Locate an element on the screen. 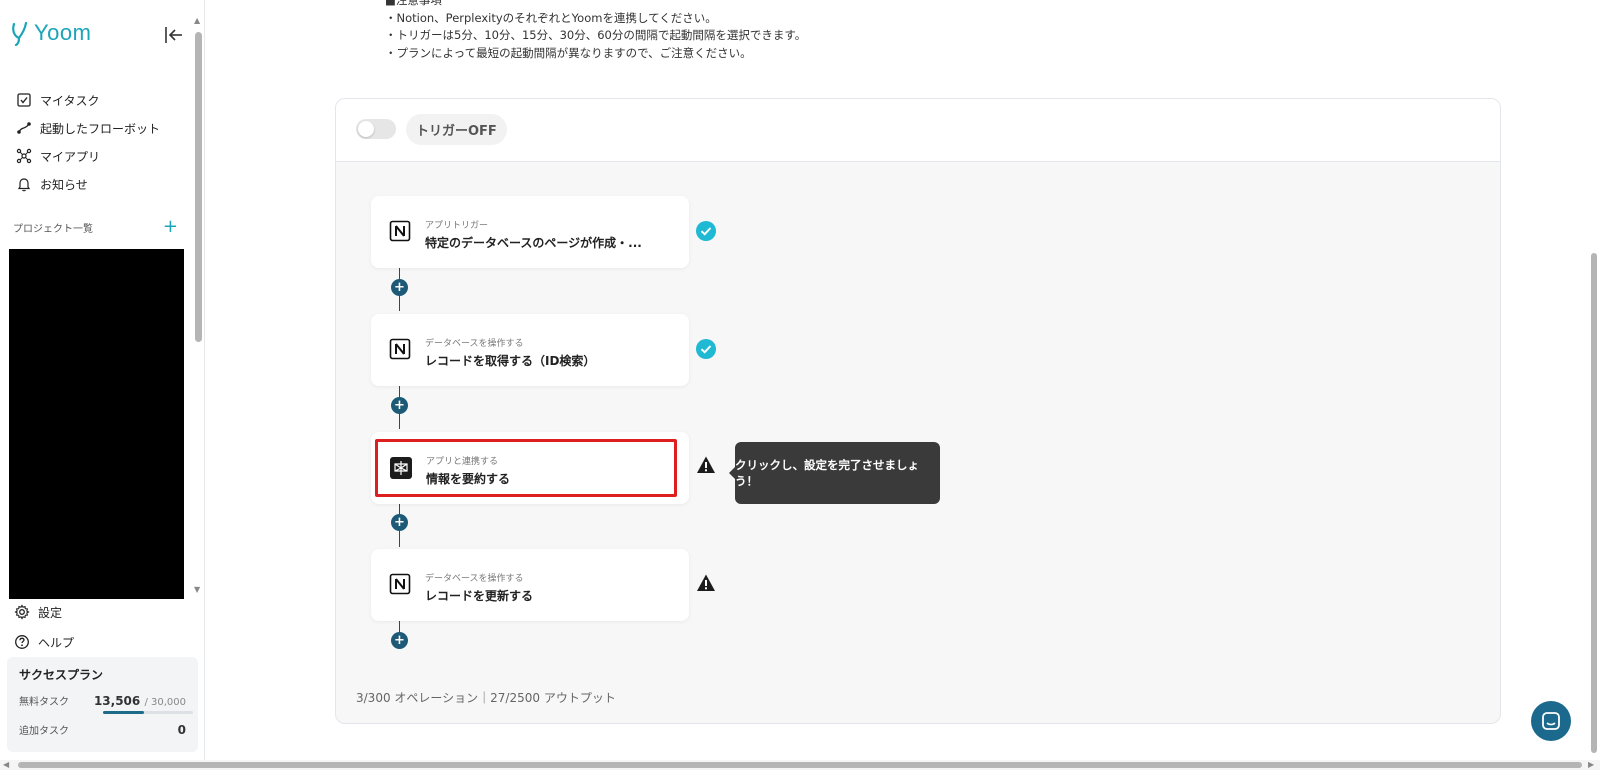 Image resolution: width=1600 pixels, height=770 pixels. help-icon is located at coordinates (22, 642).